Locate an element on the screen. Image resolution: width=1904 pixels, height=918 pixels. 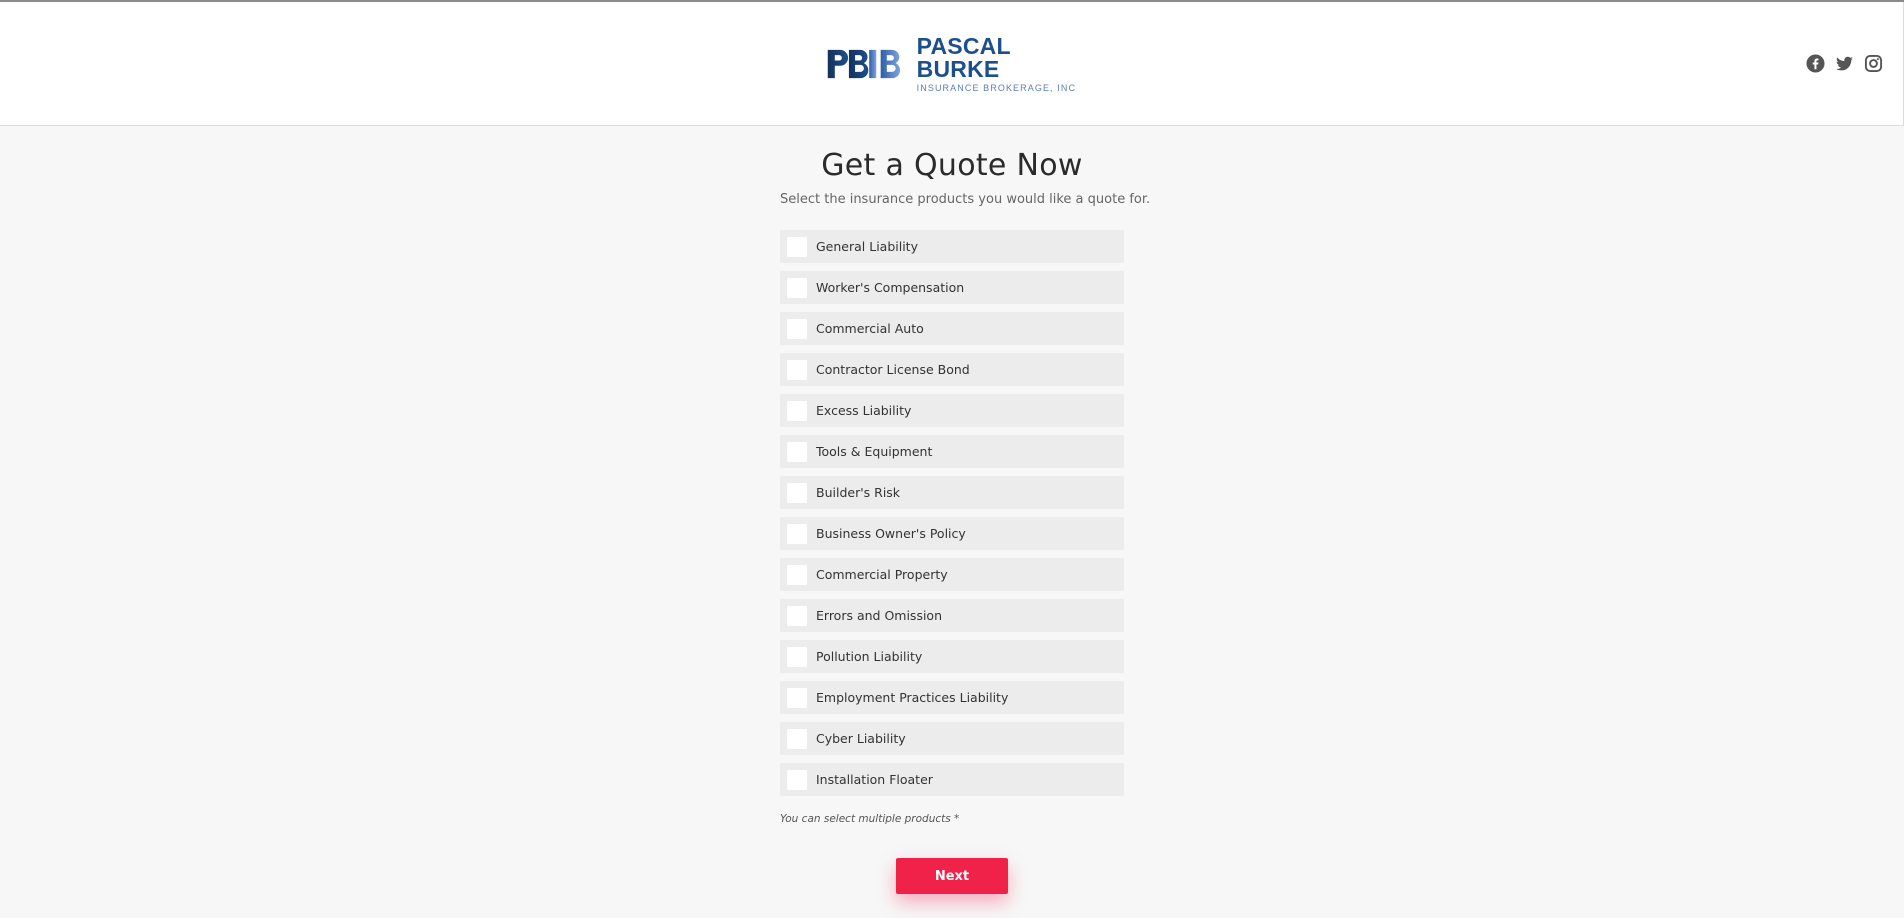
product-option-label: Worker's Compensation is located at coordinates (890, 287).